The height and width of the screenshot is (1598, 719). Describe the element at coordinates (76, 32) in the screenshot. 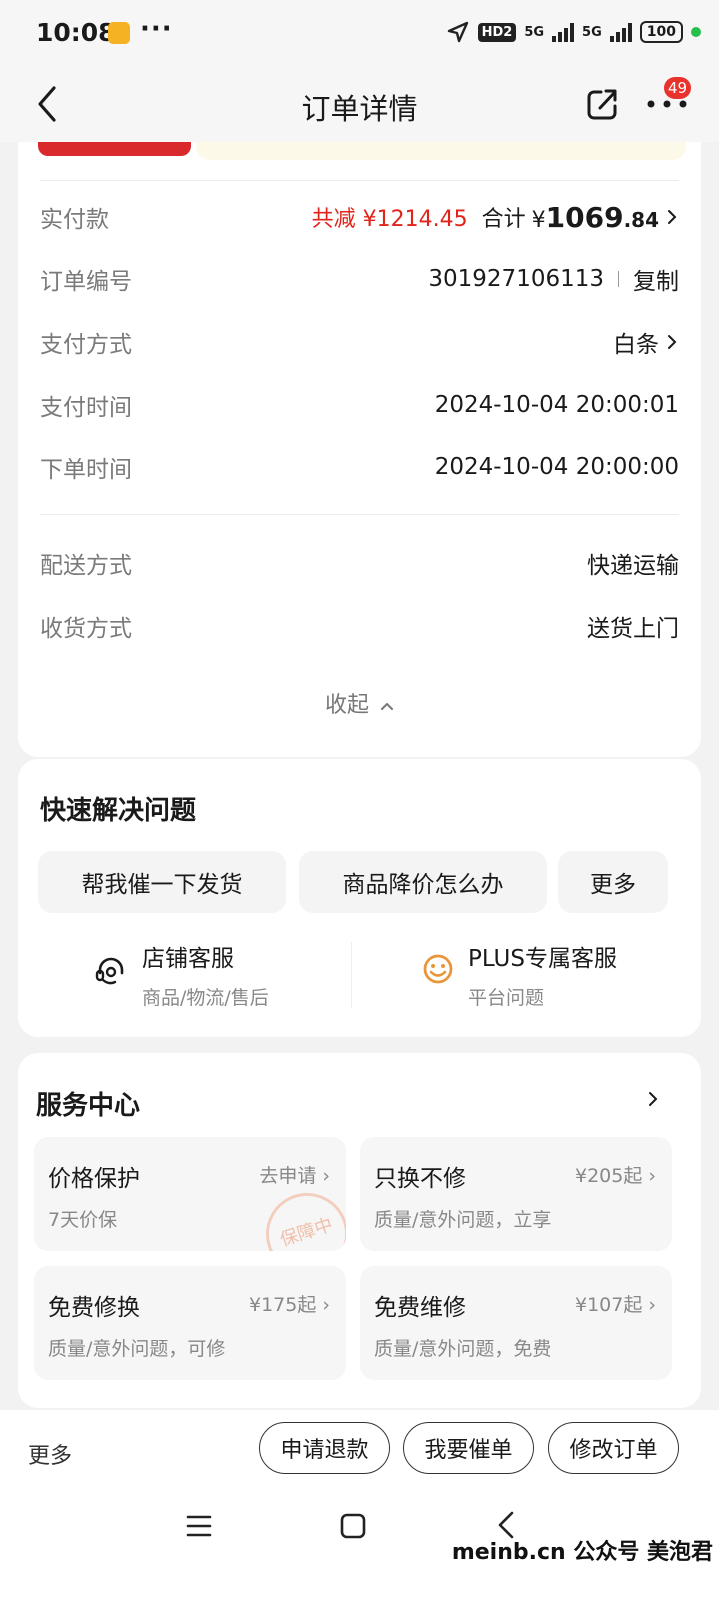

I see `clock: 10:08` at that location.